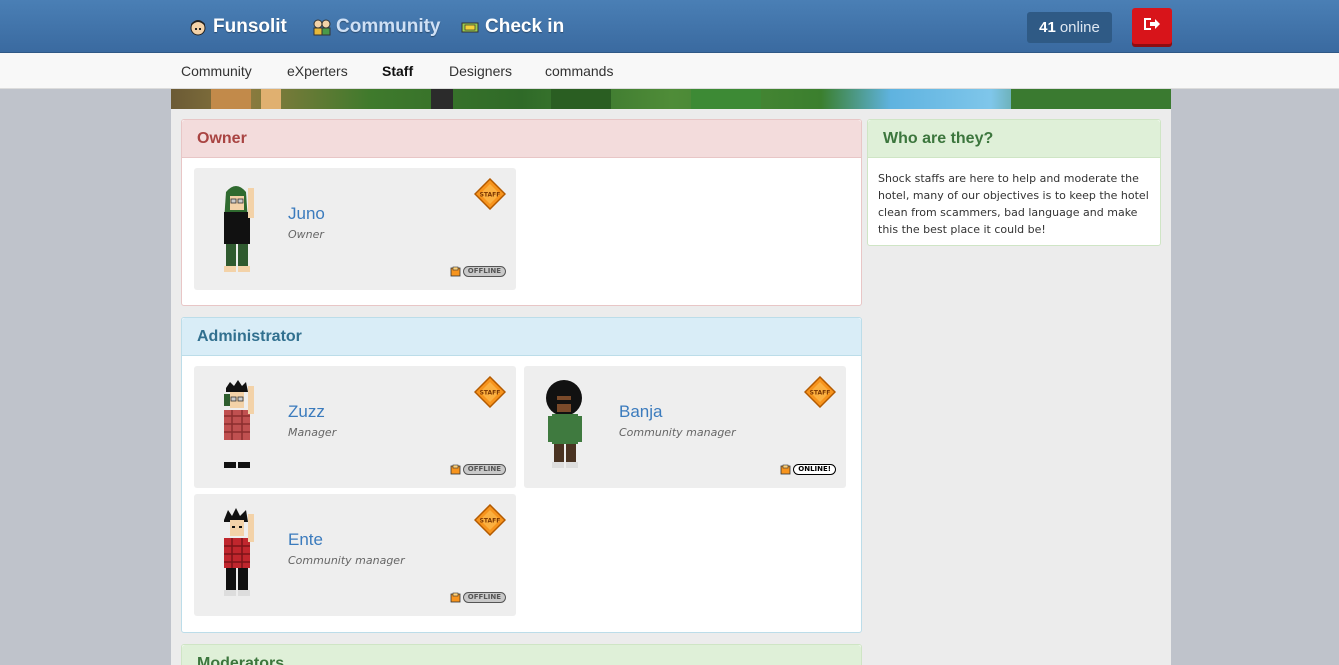 The image size is (1339, 665). I want to click on subnav-community: Community, so click(216, 71).